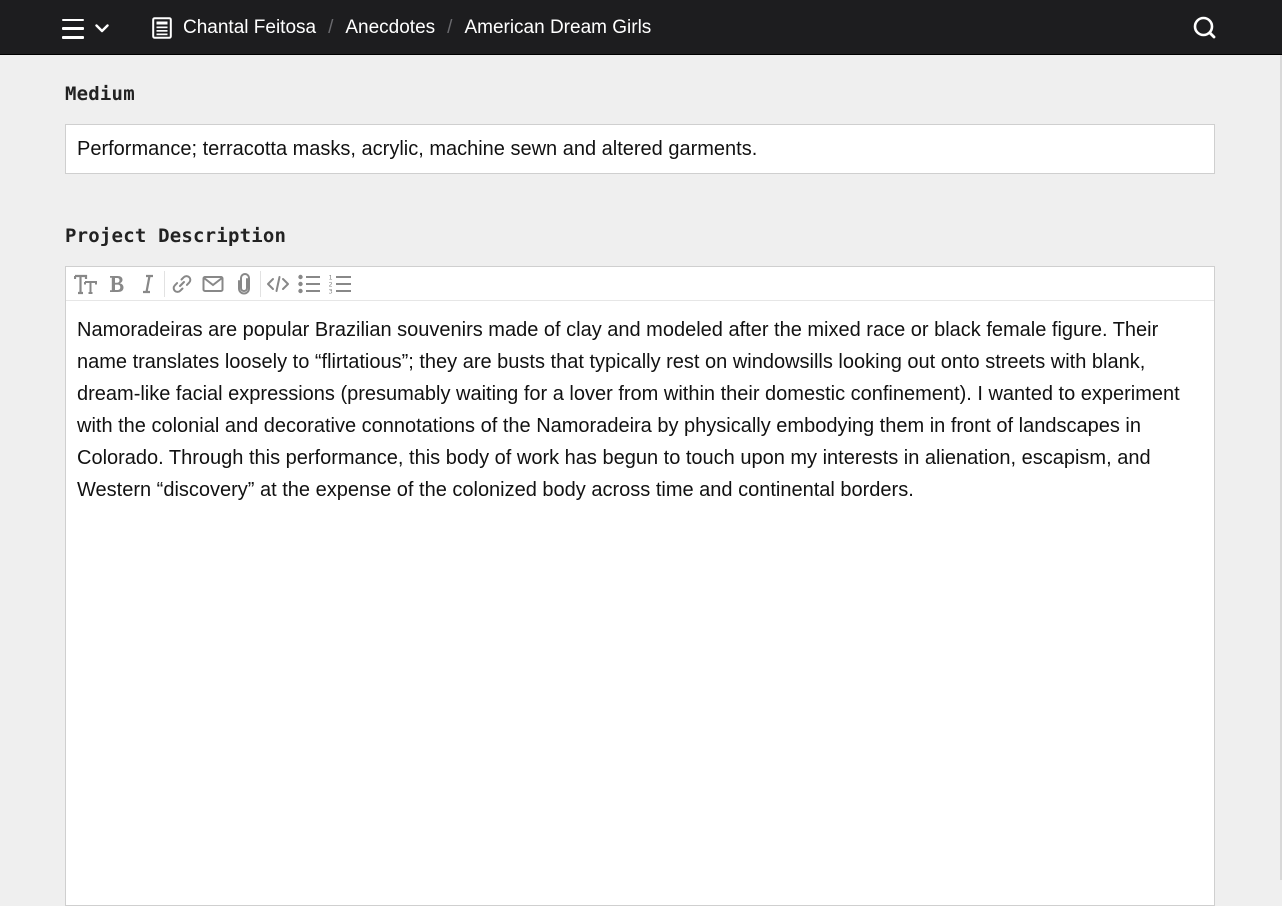 The height and width of the screenshot is (906, 1282). What do you see at coordinates (212, 284) in the screenshot?
I see `email-icon` at bounding box center [212, 284].